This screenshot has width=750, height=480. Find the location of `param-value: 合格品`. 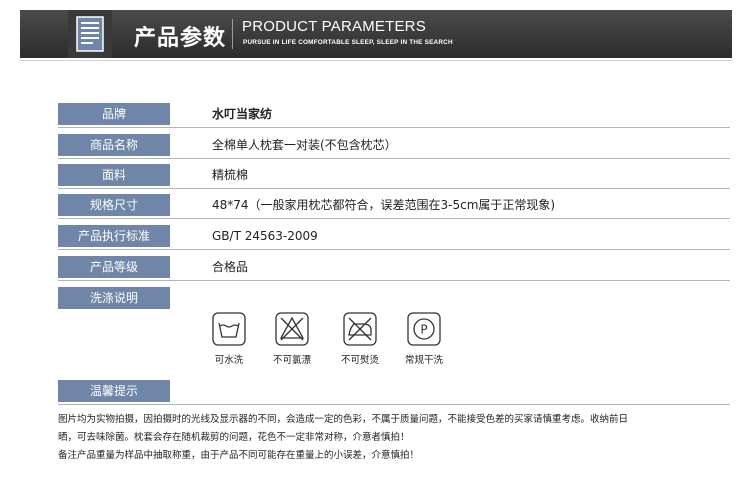

param-value: 合格品 is located at coordinates (230, 267).